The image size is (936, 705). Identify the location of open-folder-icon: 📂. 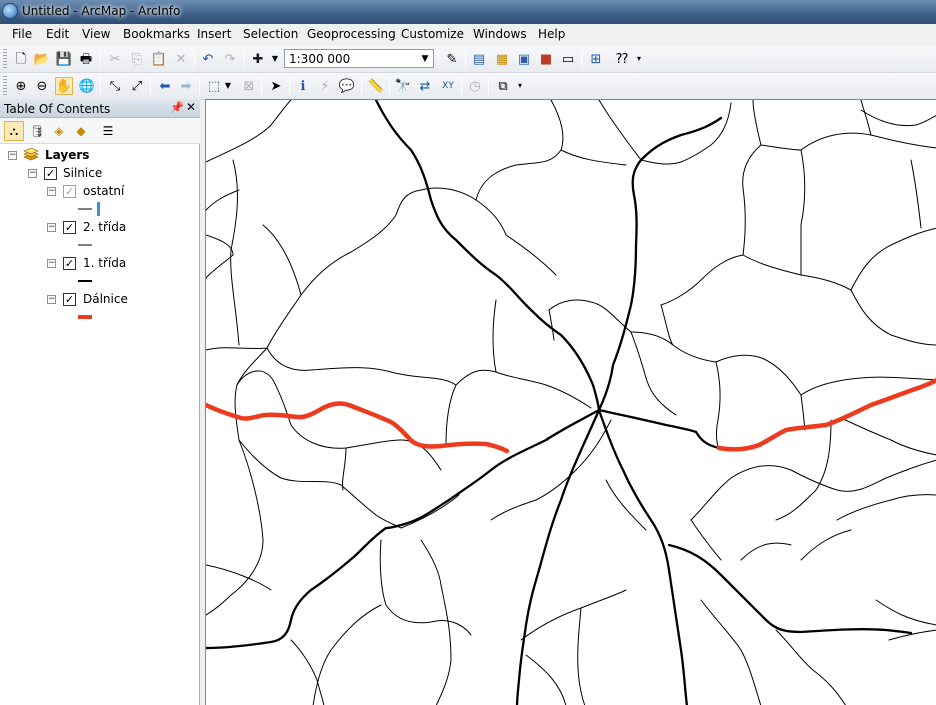
(42, 59).